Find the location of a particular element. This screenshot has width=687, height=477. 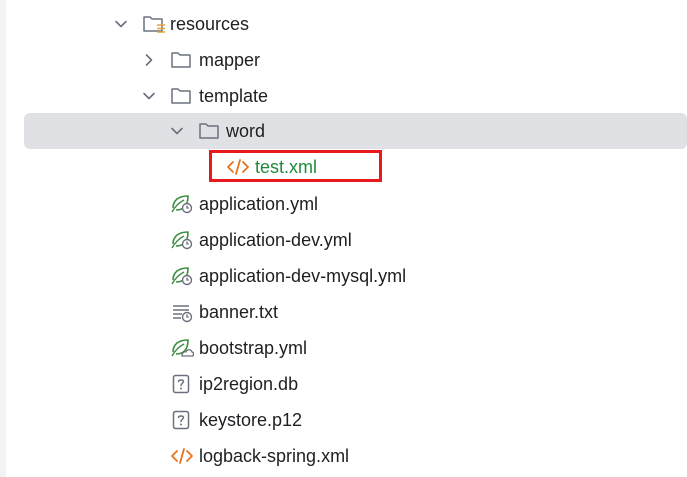

tree-node-label: keystore.p12 is located at coordinates (251, 419).